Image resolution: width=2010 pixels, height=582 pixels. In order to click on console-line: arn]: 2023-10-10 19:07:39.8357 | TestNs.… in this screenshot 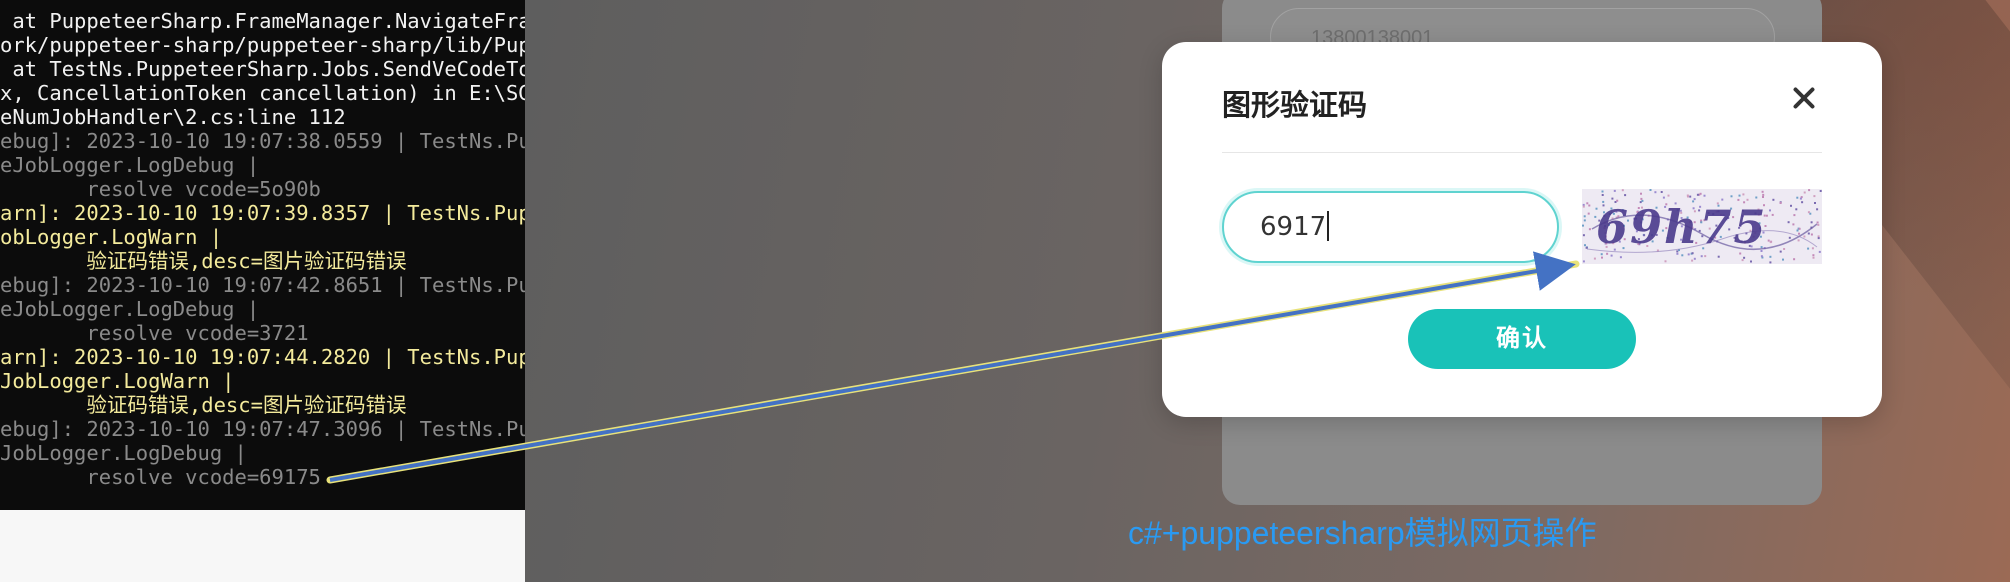, I will do `click(262, 213)`.